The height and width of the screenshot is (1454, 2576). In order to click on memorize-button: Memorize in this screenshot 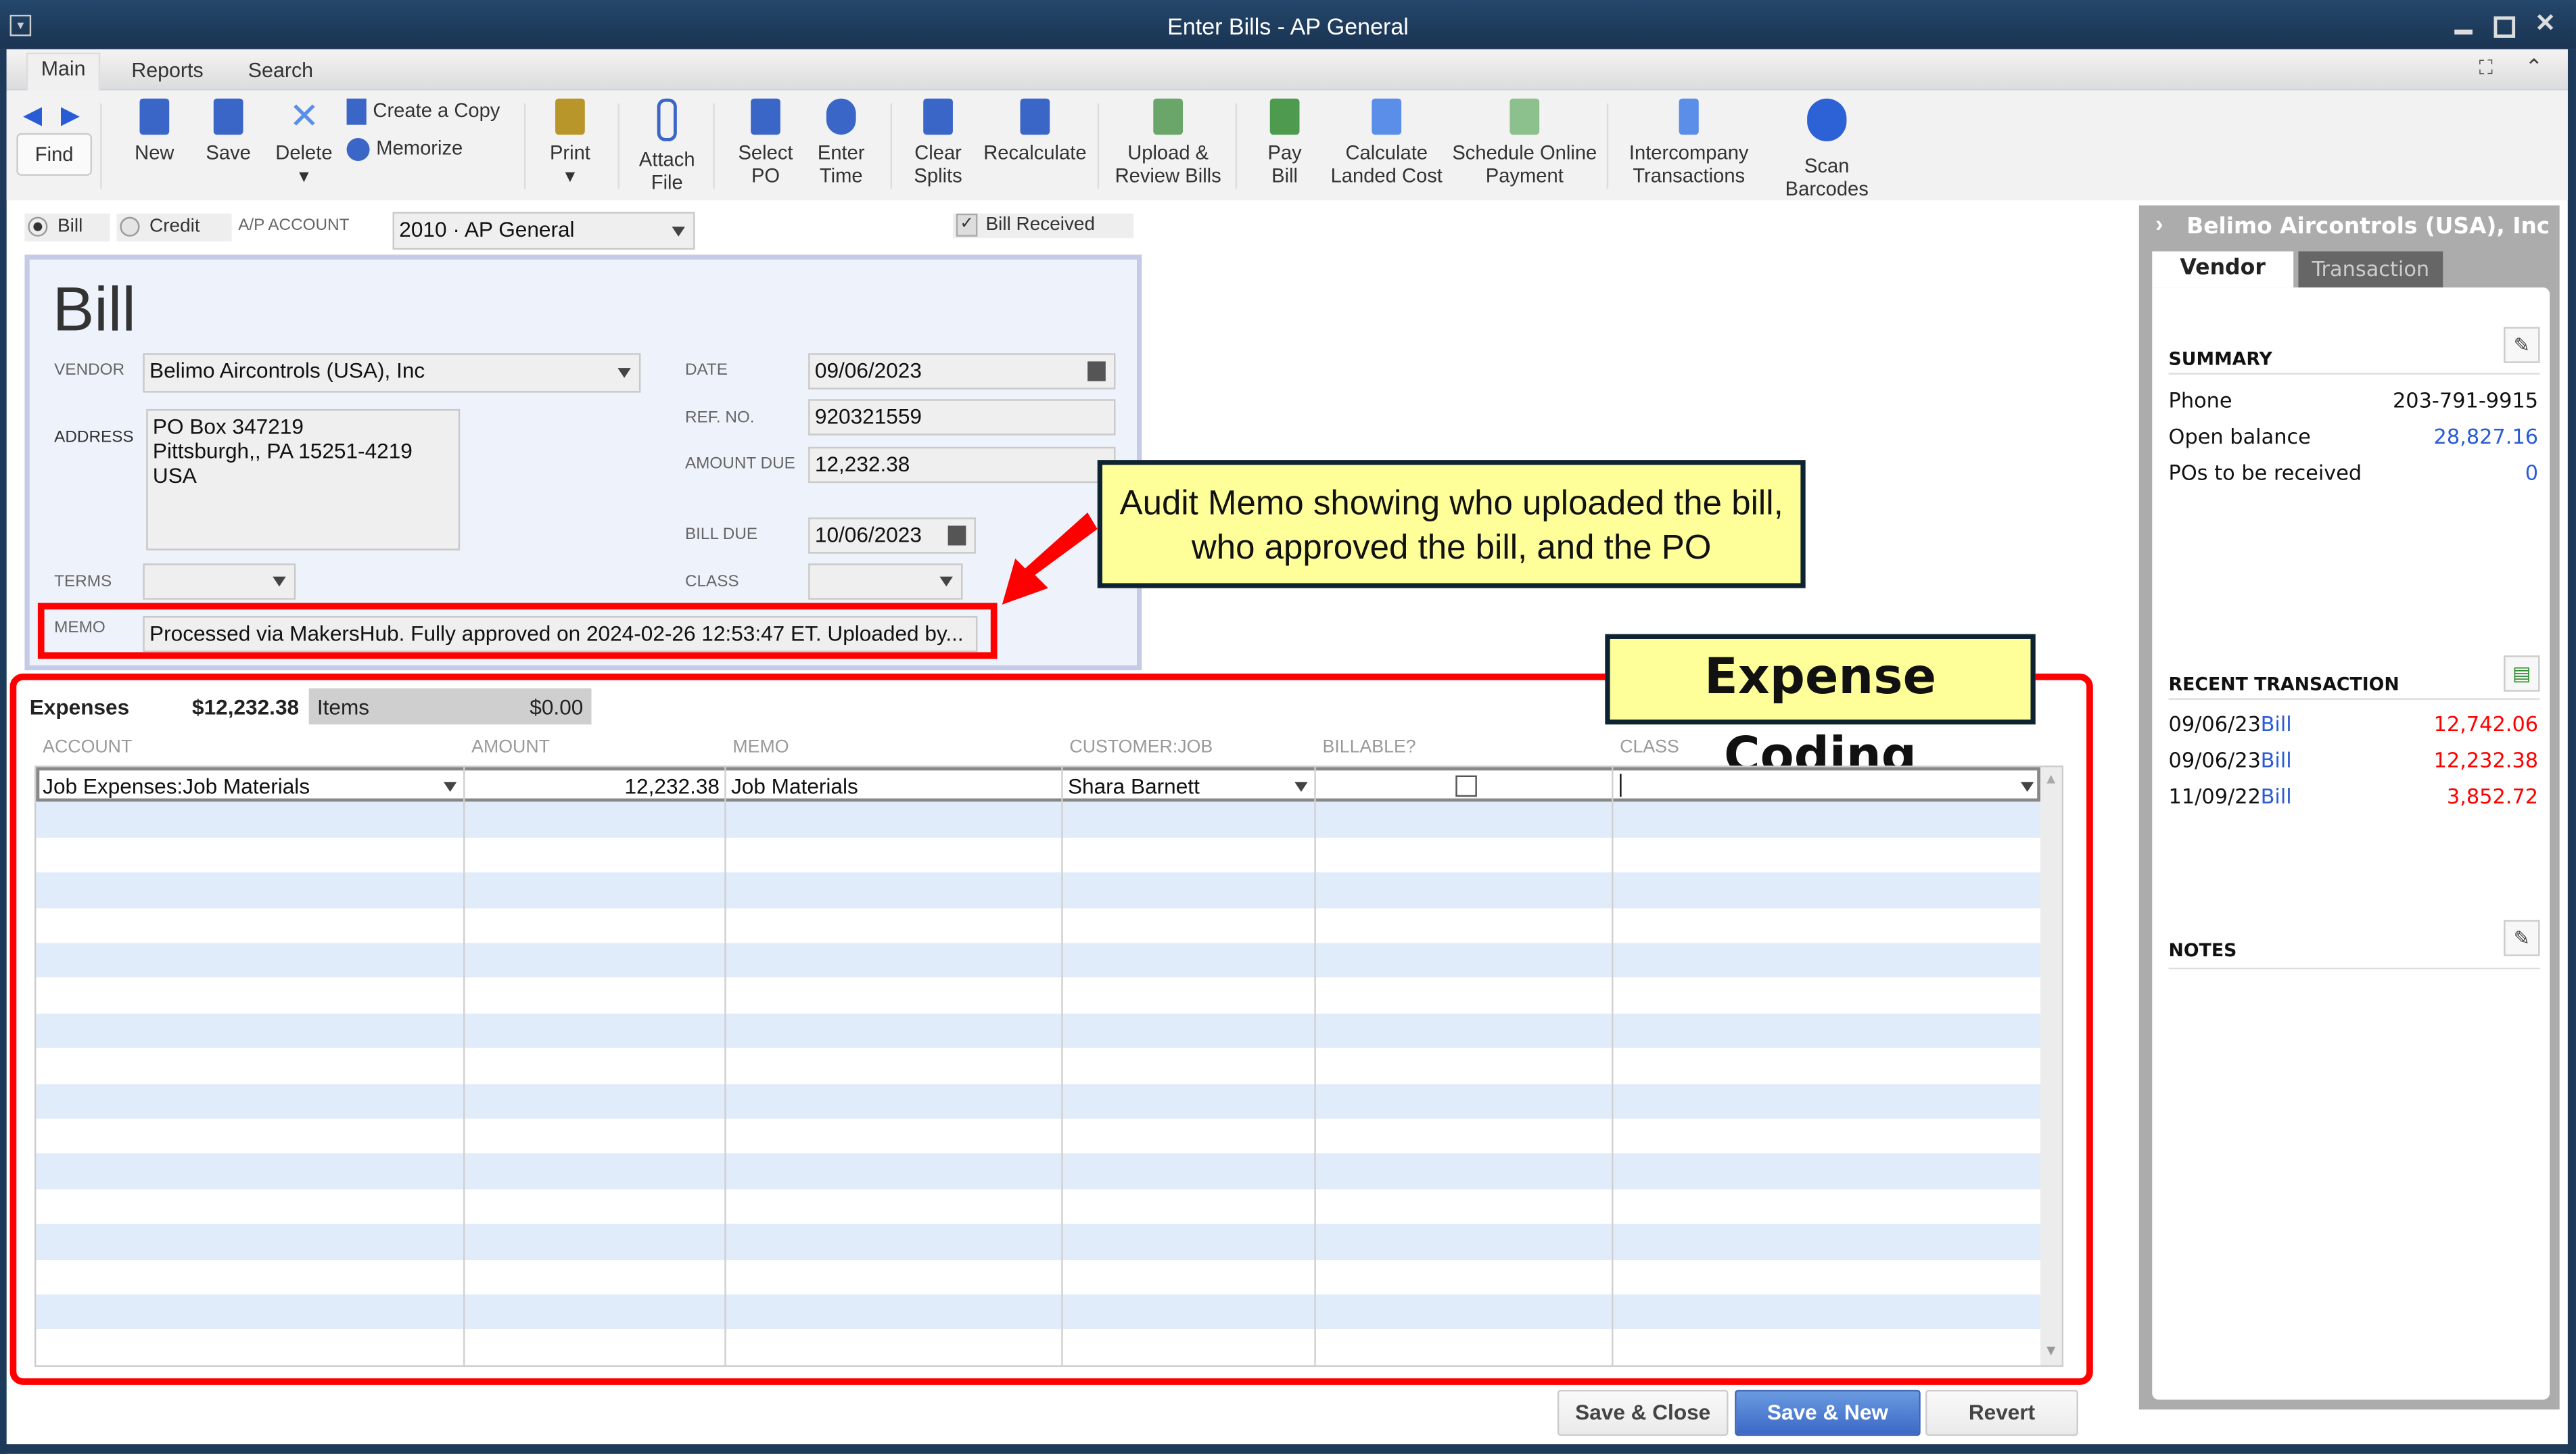, I will do `click(404, 149)`.